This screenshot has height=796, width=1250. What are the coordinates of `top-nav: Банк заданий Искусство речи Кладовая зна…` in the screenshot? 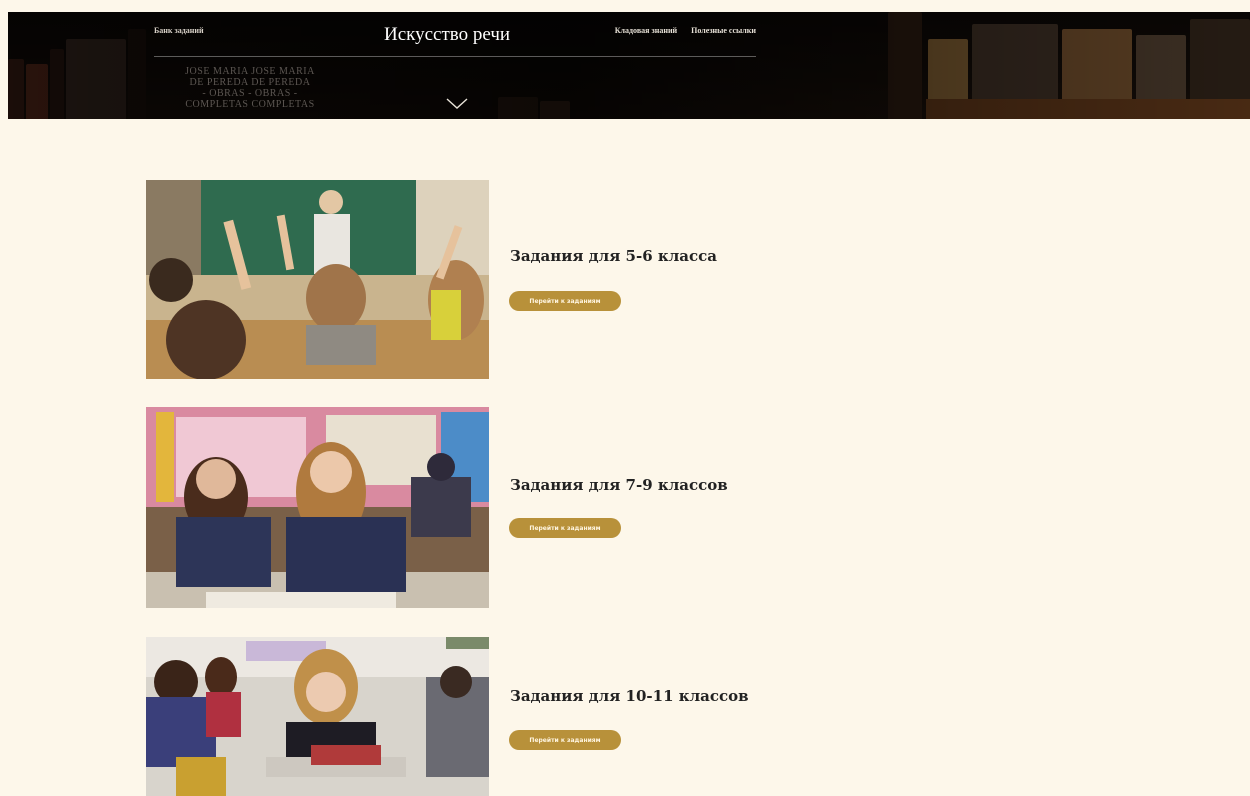 It's located at (455, 40).